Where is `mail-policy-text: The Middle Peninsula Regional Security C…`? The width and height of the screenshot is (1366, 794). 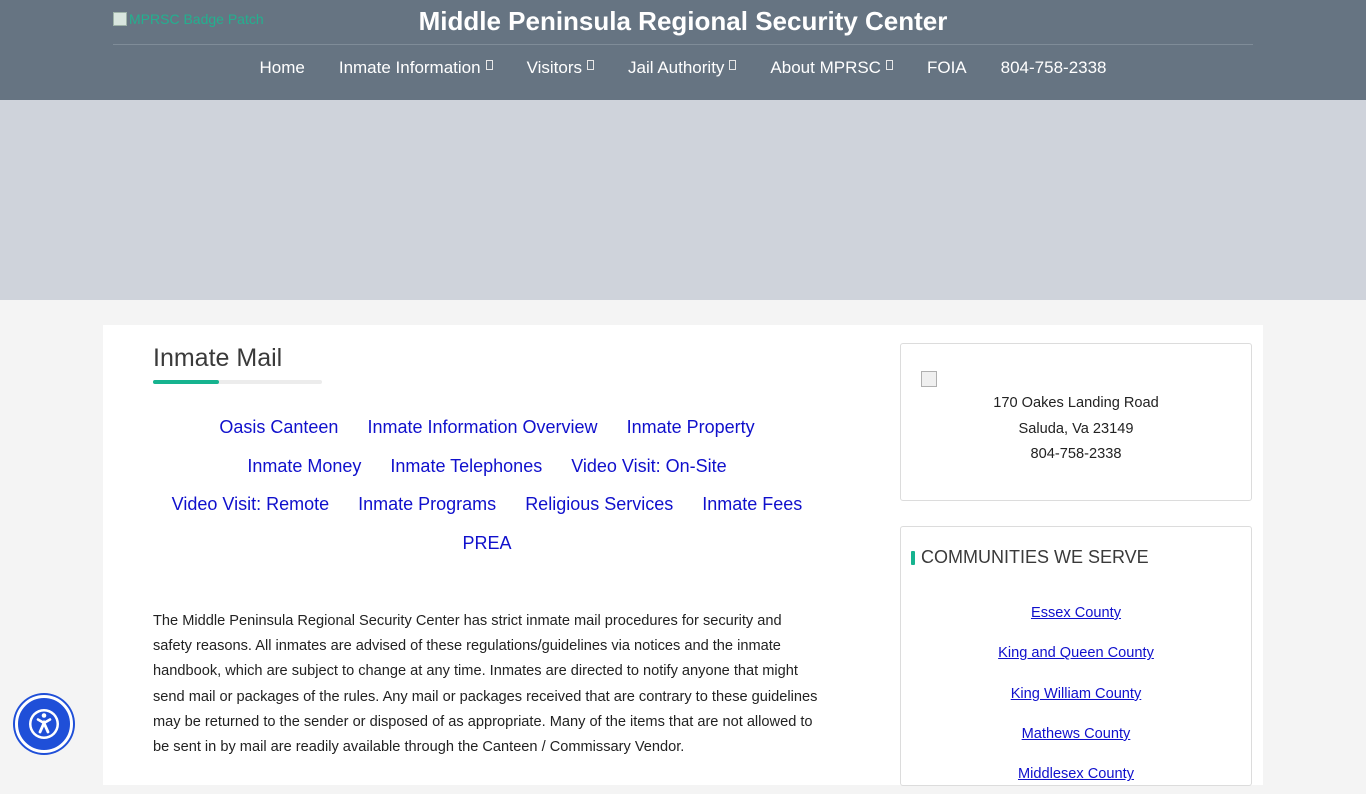 mail-policy-text: The Middle Peninsula Regional Security C… is located at coordinates (485, 684).